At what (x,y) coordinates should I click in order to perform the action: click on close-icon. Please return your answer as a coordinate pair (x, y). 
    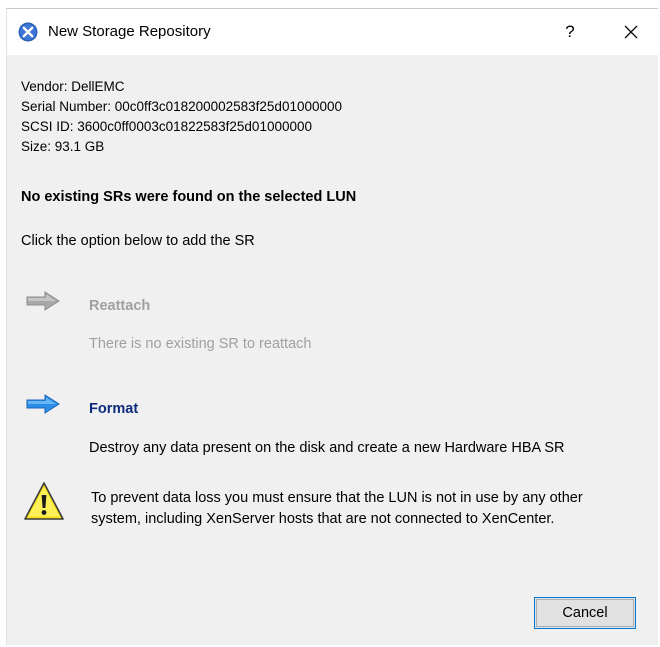
    Looking at the image, I should click on (631, 32).